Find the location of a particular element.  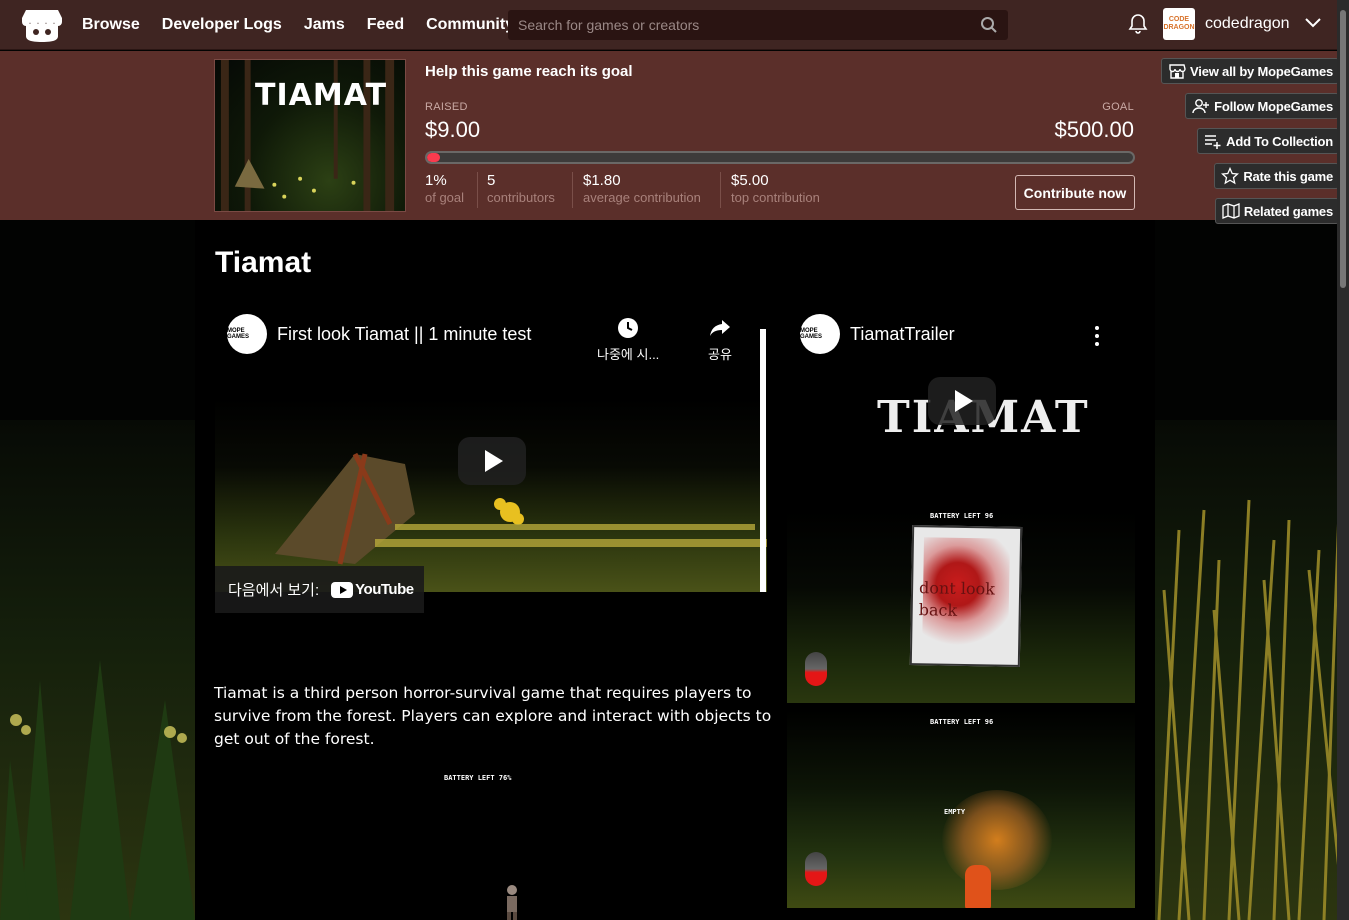

stat-top: $5.00 top contribution is located at coordinates (775, 188).